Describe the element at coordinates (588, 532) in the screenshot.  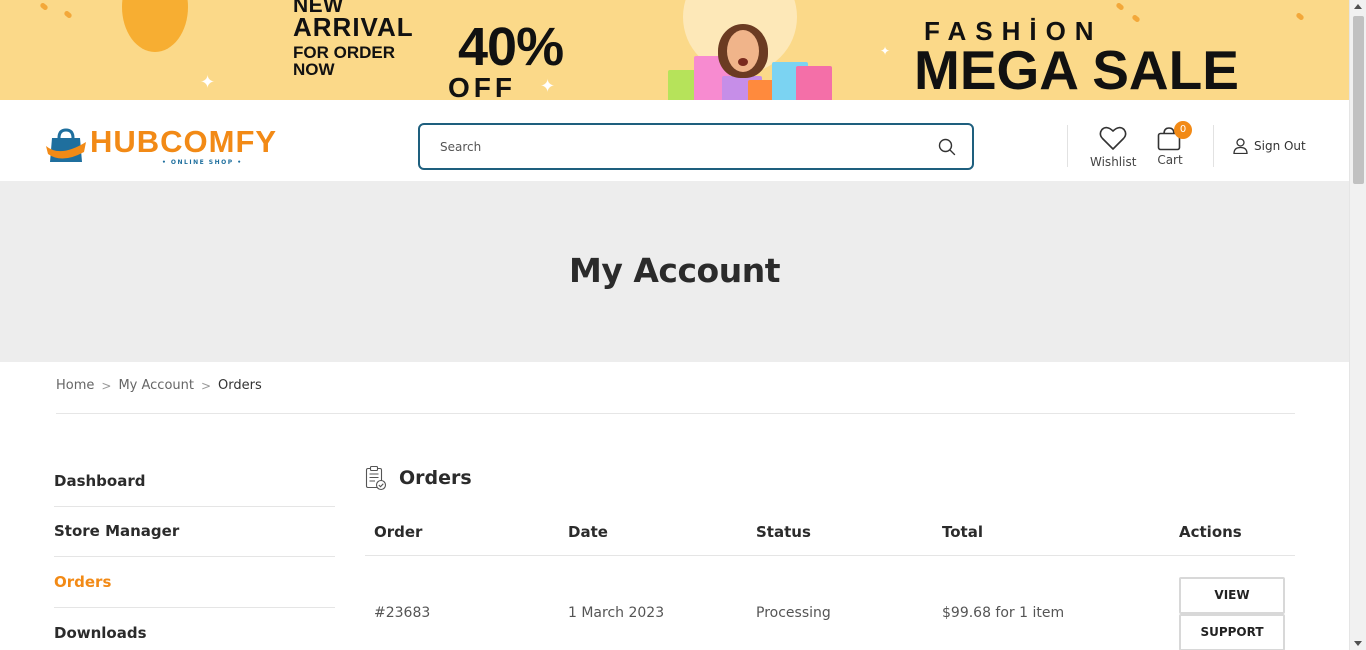
I see `column-header-date: Date` at that location.